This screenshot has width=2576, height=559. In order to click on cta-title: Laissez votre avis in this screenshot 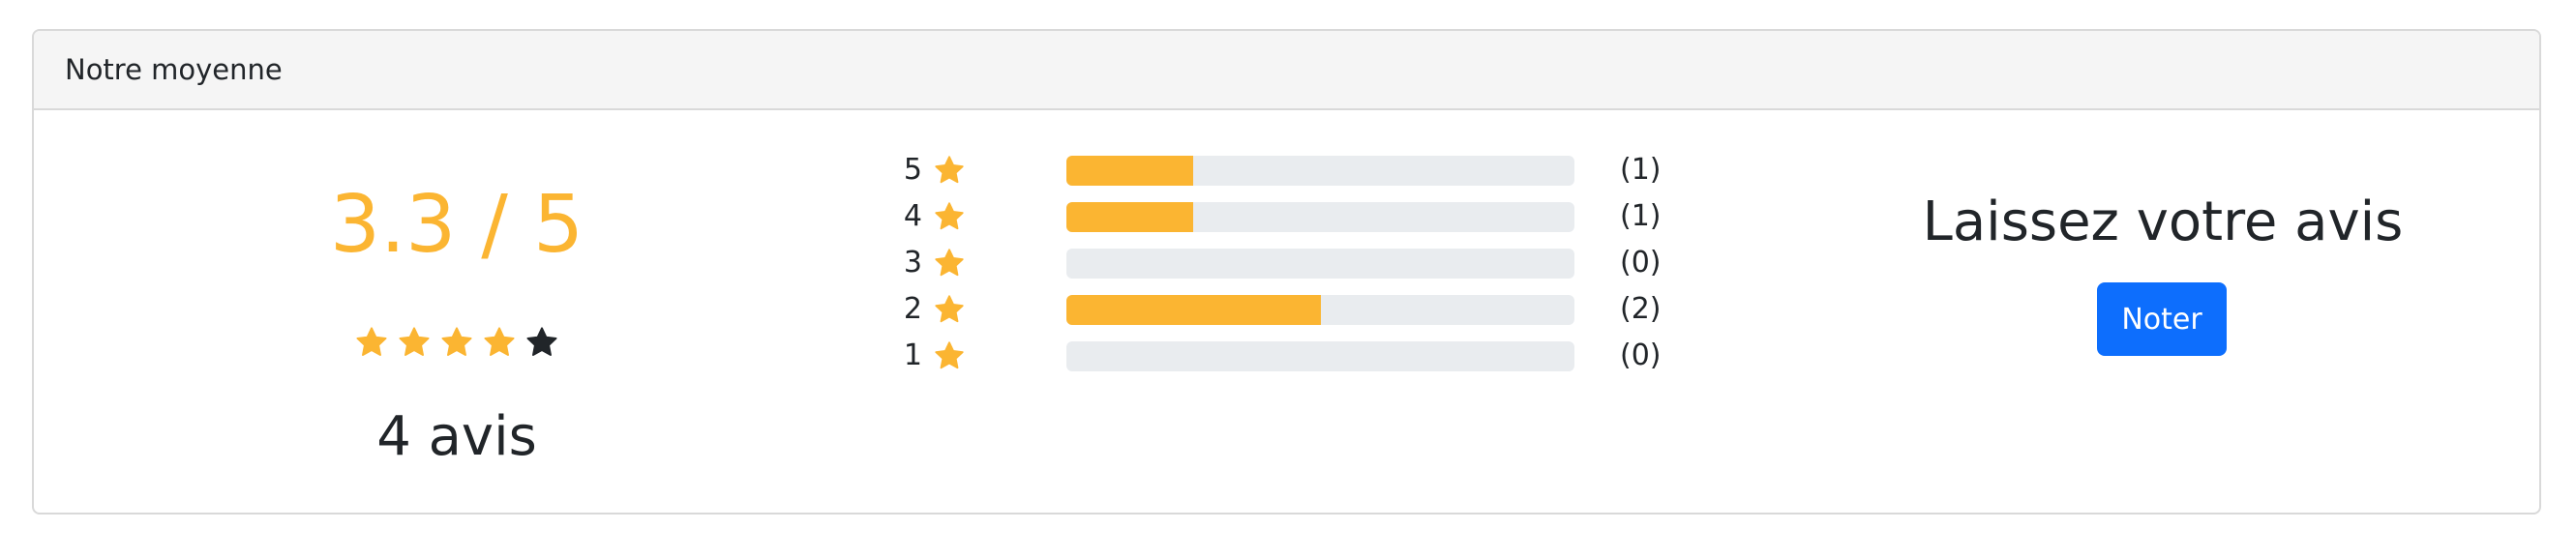, I will do `click(2163, 222)`.